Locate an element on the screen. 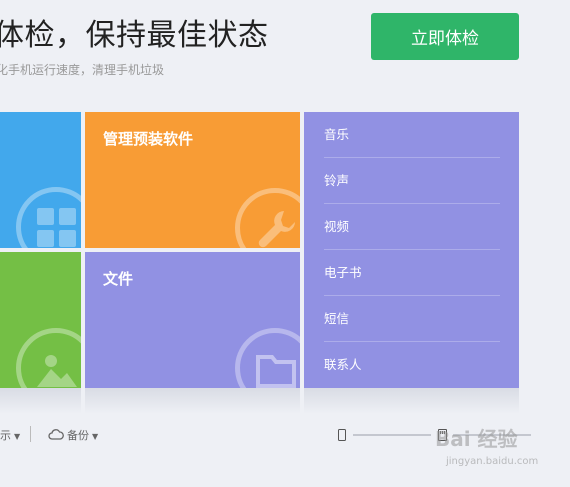 The width and height of the screenshot is (570, 487). watermark-url: jingyan.baidu.com is located at coordinates (492, 461).